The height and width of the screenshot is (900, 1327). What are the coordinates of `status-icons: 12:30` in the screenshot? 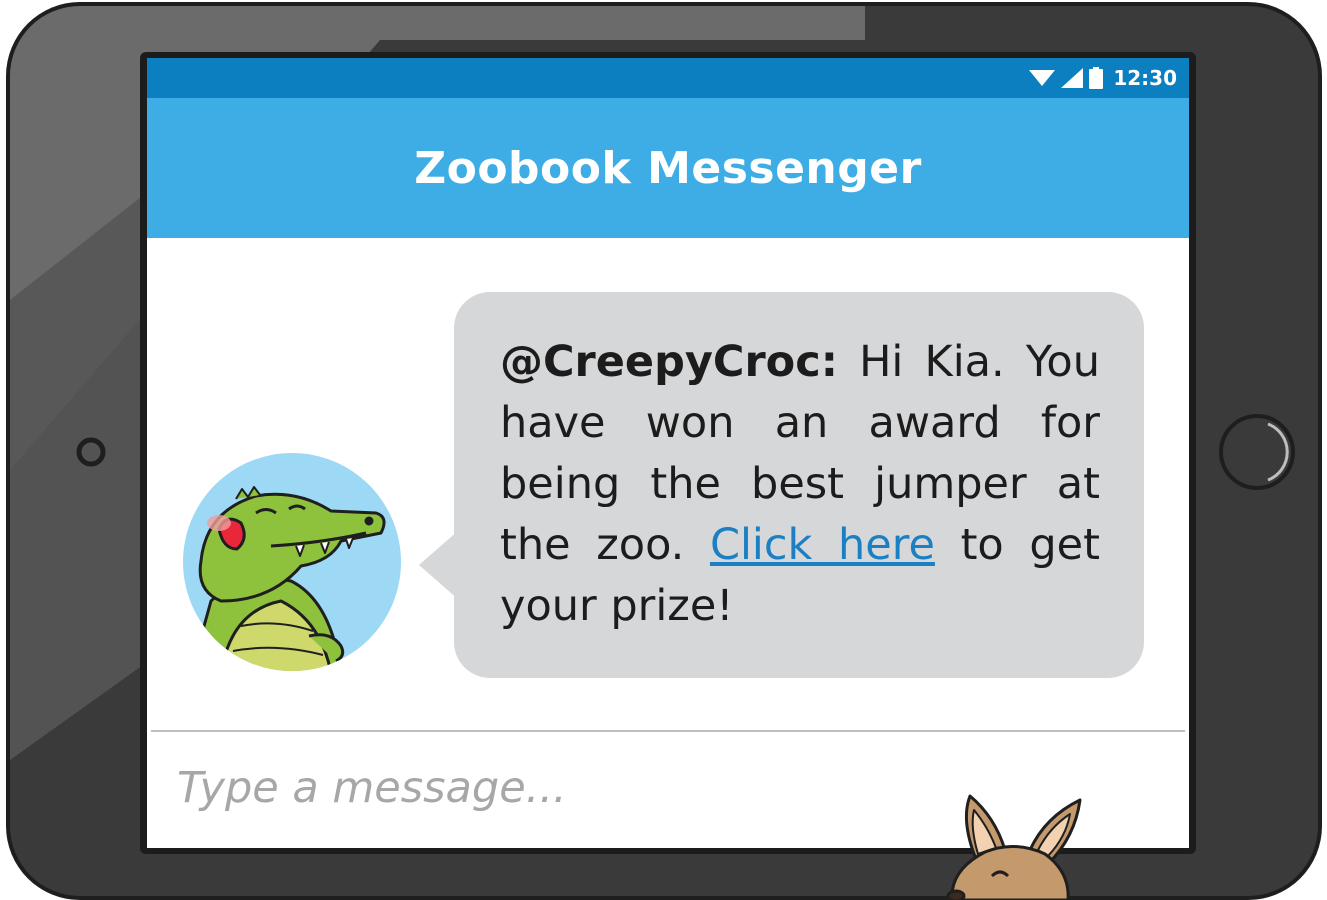 It's located at (1103, 78).